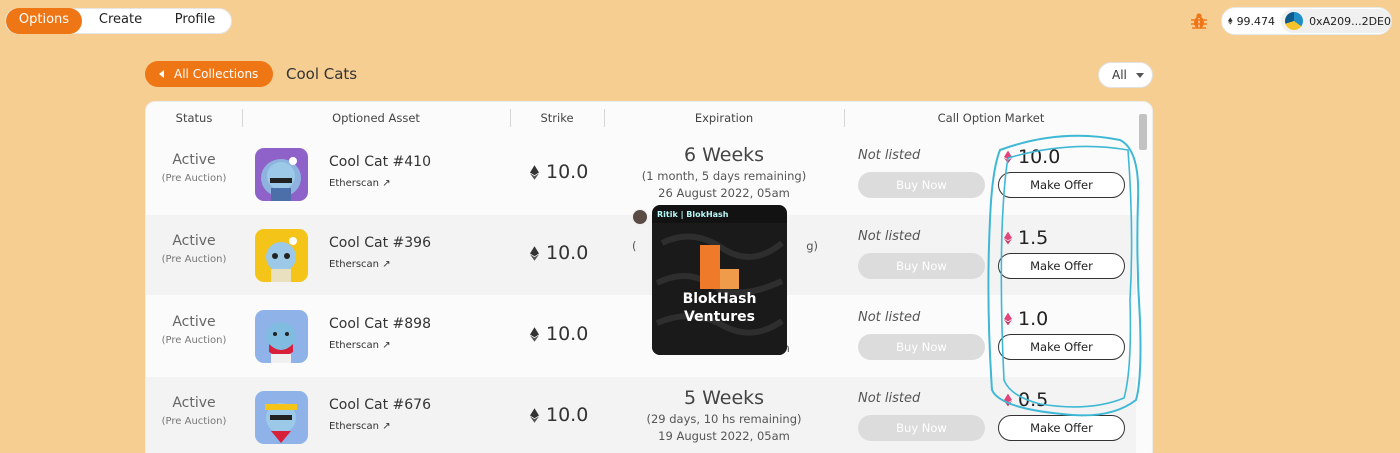 This screenshot has height=453, width=1400. Describe the element at coordinates (1143, 132) in the screenshot. I see `scrollbar-thumb` at that location.